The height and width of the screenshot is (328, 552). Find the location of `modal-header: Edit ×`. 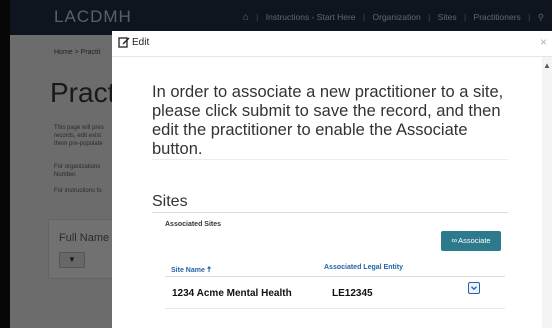

modal-header: Edit × is located at coordinates (332, 44).